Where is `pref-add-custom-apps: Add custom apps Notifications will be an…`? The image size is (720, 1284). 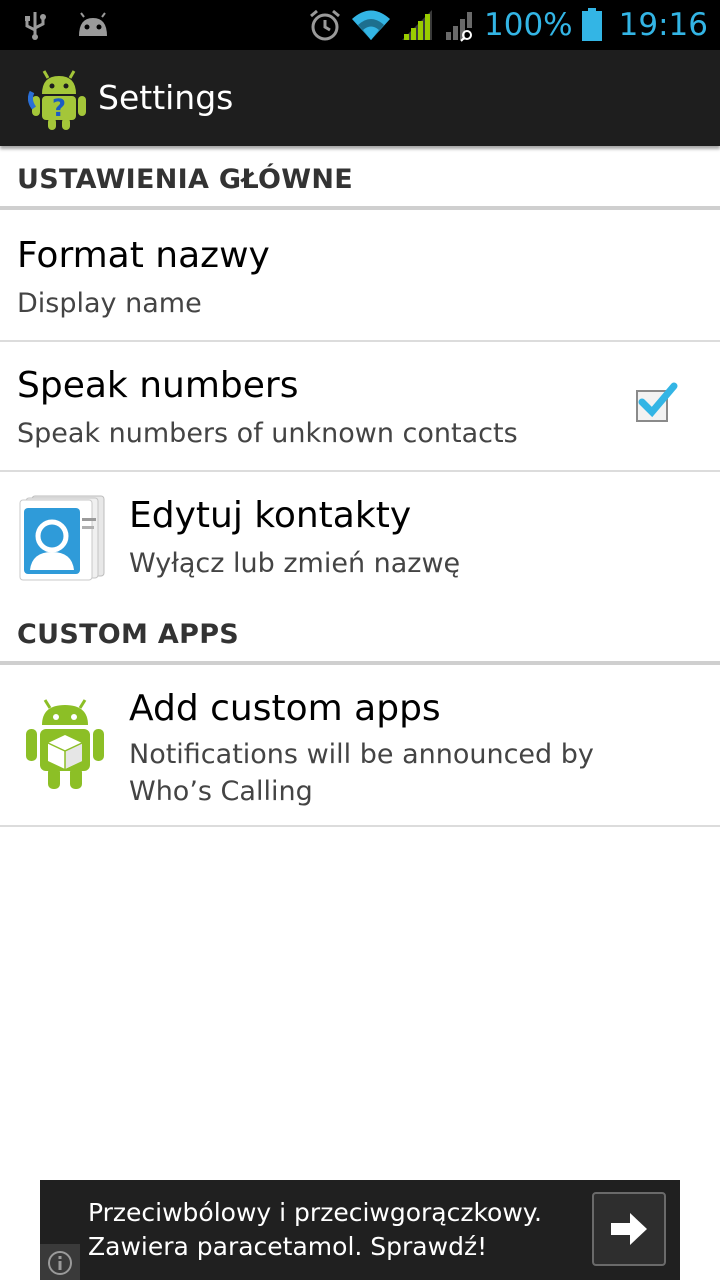
pref-add-custom-apps: Add custom apps Notifications will be an… is located at coordinates (360, 746).